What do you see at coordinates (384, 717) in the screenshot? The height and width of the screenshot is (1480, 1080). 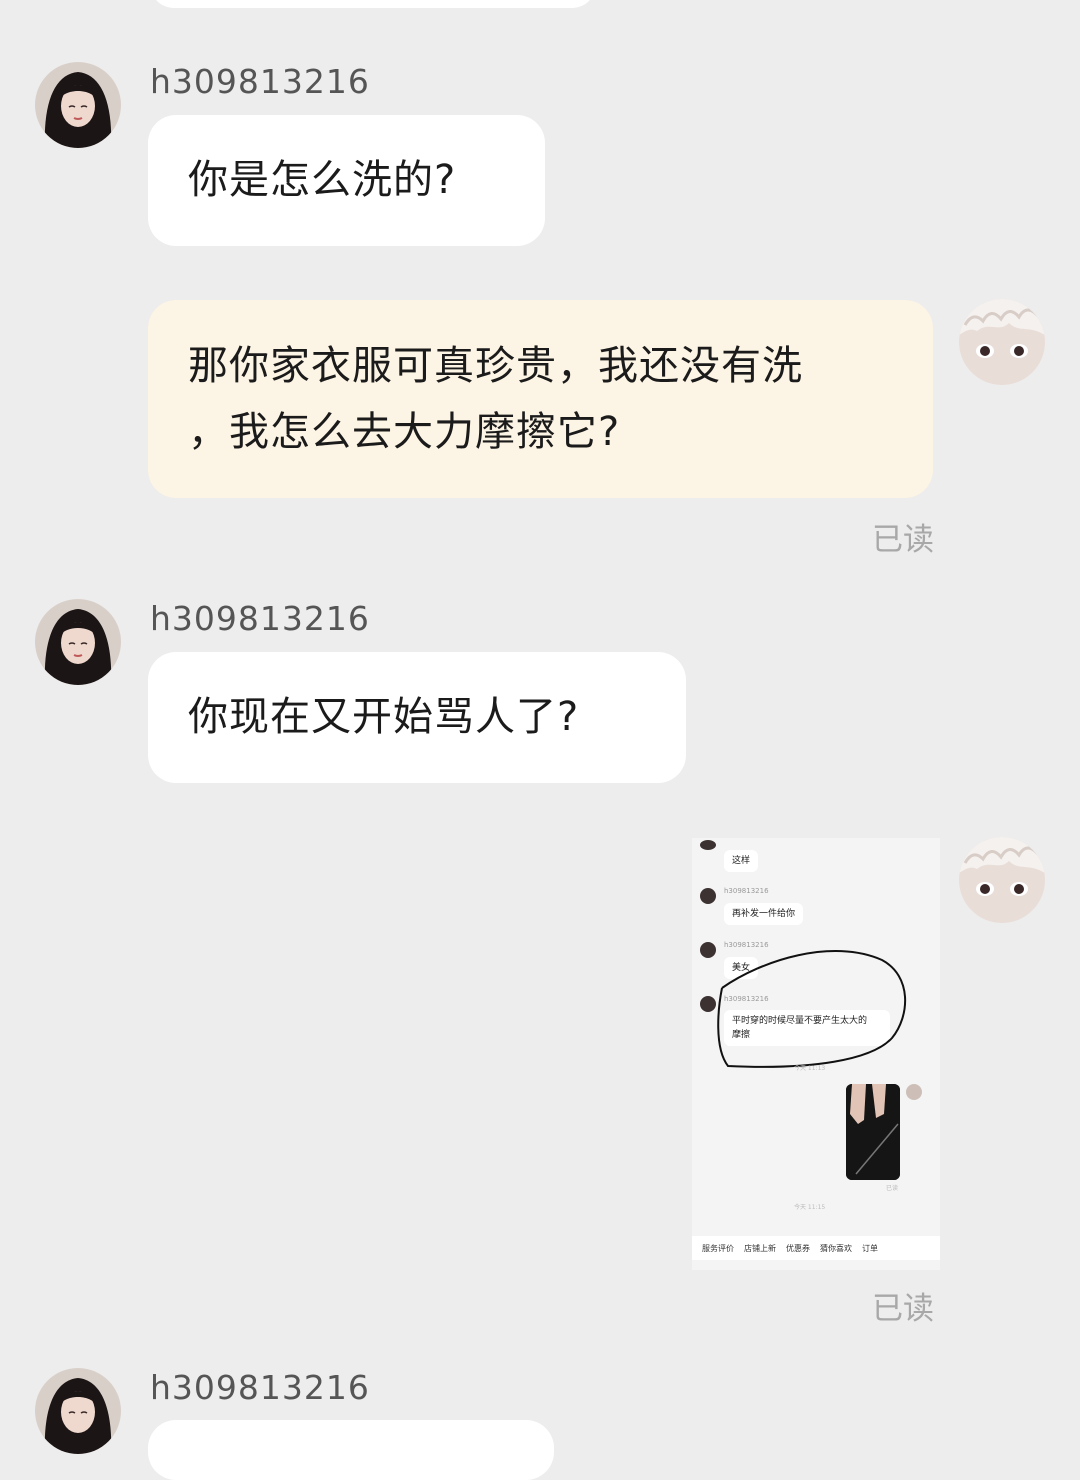 I see `message-text: 你现在又开始骂人了?` at bounding box center [384, 717].